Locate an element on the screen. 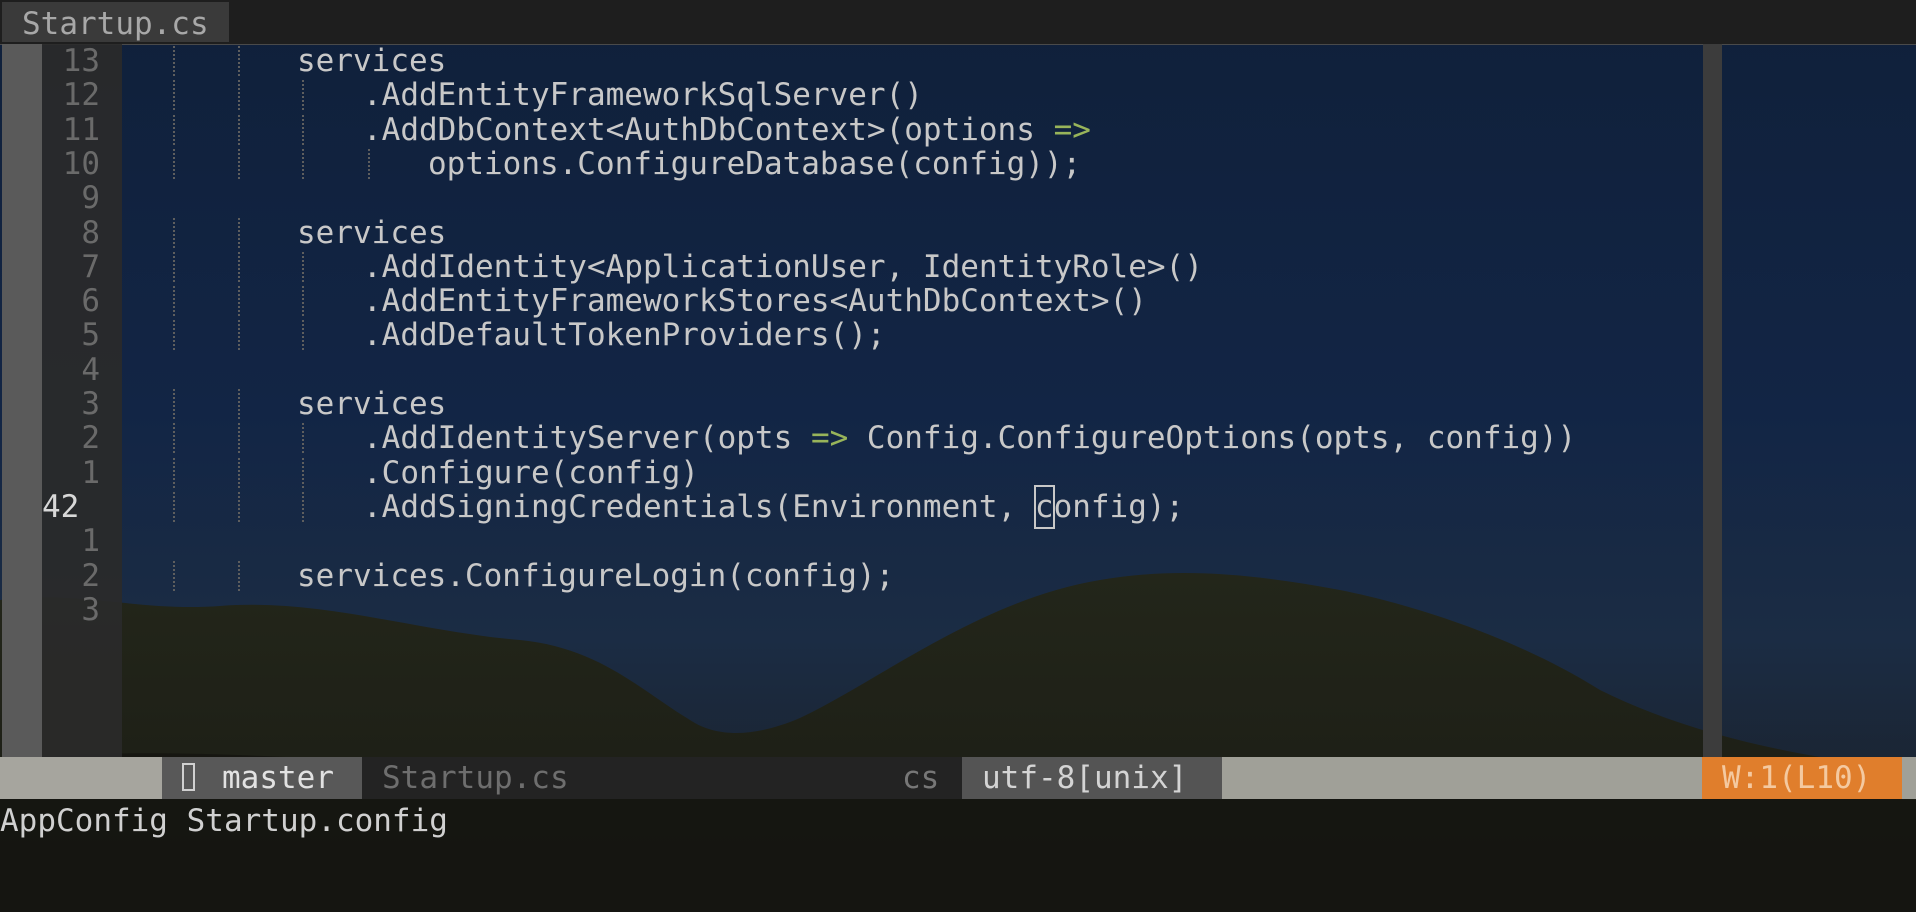 This screenshot has width=1916, height=912. status-fill is located at coordinates (1462, 778).